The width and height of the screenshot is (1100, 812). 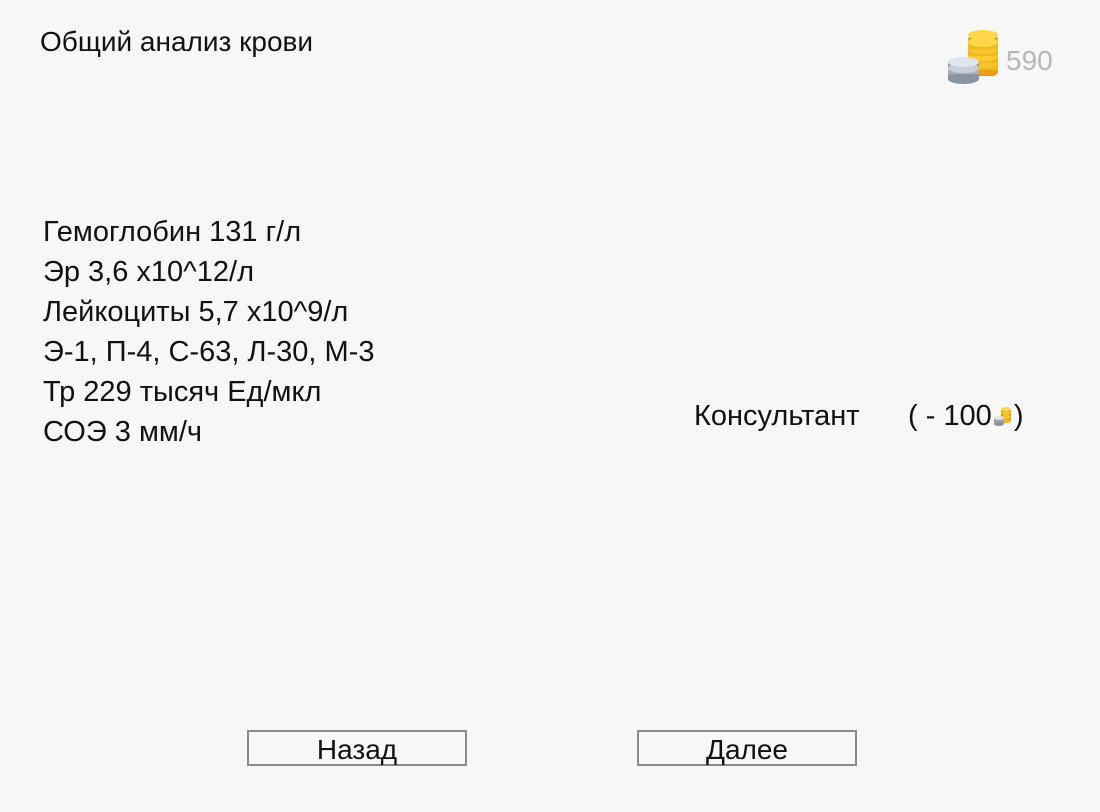 What do you see at coordinates (1002, 416) in the screenshot?
I see `coins-icon` at bounding box center [1002, 416].